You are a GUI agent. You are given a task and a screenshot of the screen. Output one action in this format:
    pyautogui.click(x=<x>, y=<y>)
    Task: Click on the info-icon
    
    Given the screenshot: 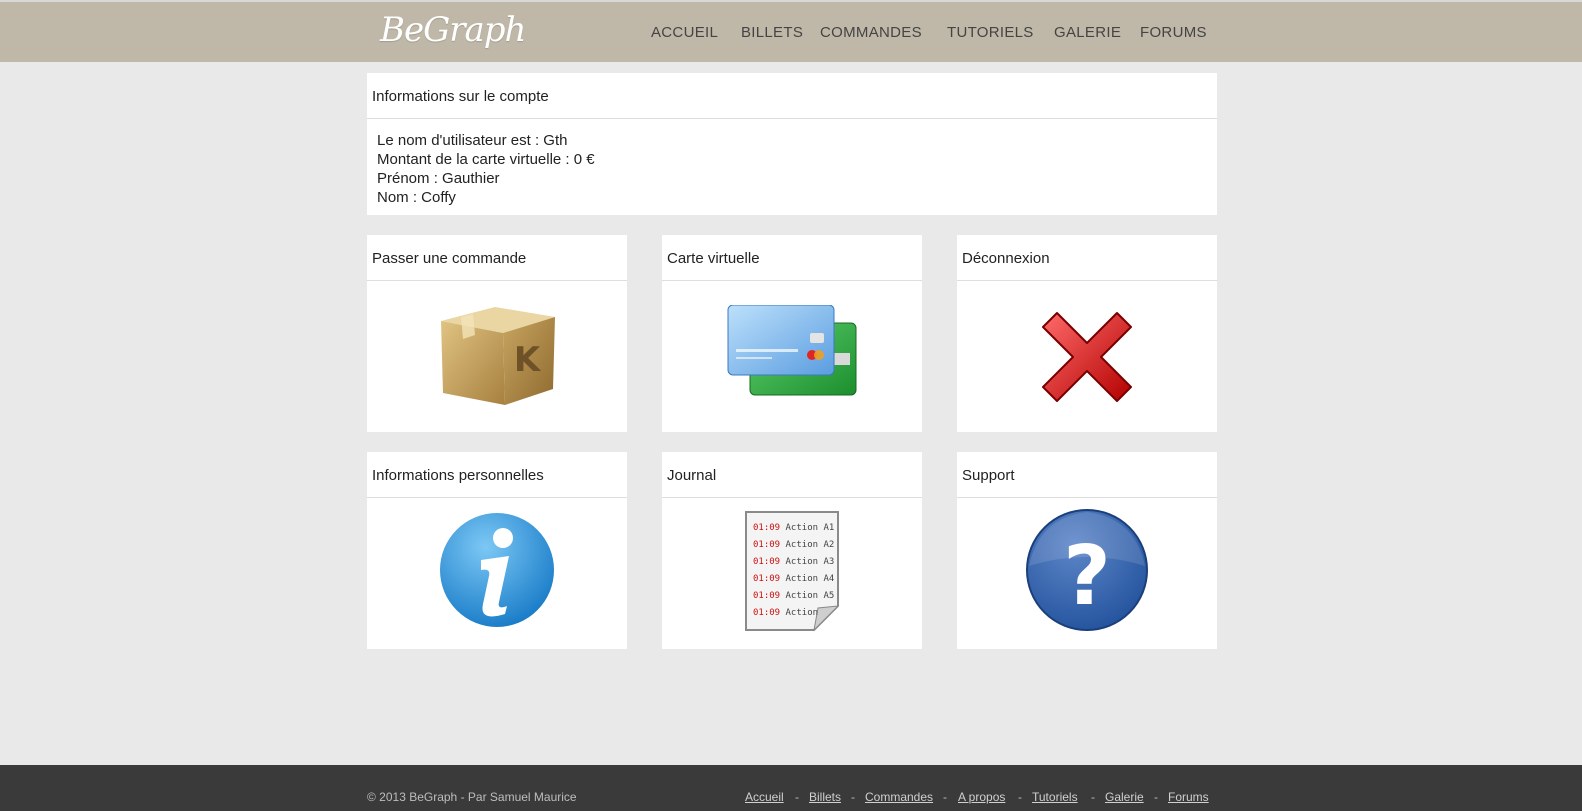 What is the action you would take?
    pyautogui.click(x=497, y=570)
    